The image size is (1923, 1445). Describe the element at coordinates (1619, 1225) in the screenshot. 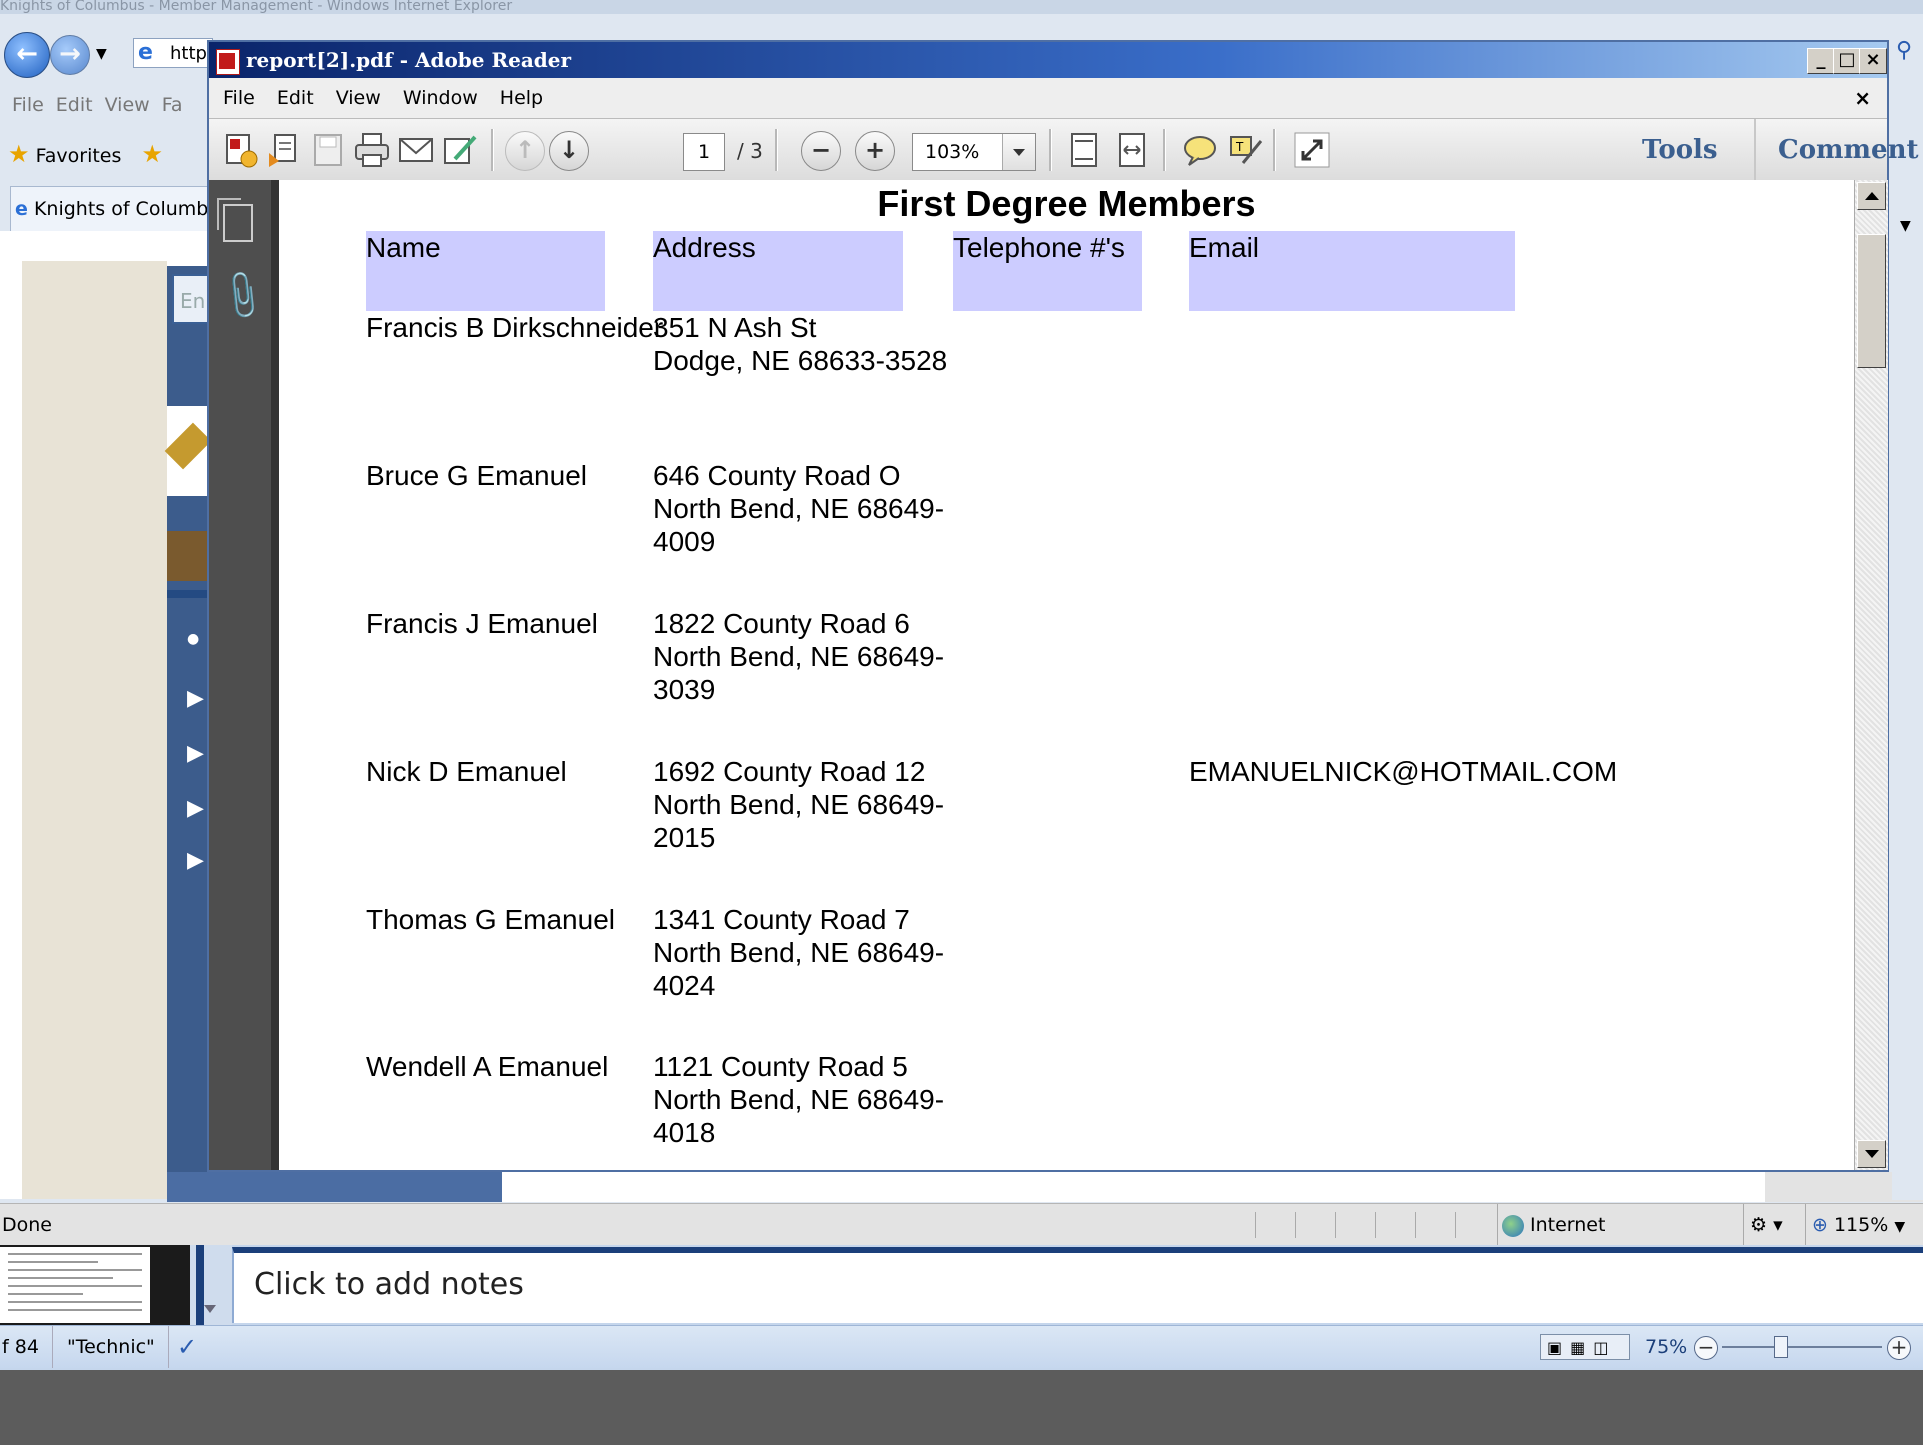

I see `security-zone: Internet` at that location.